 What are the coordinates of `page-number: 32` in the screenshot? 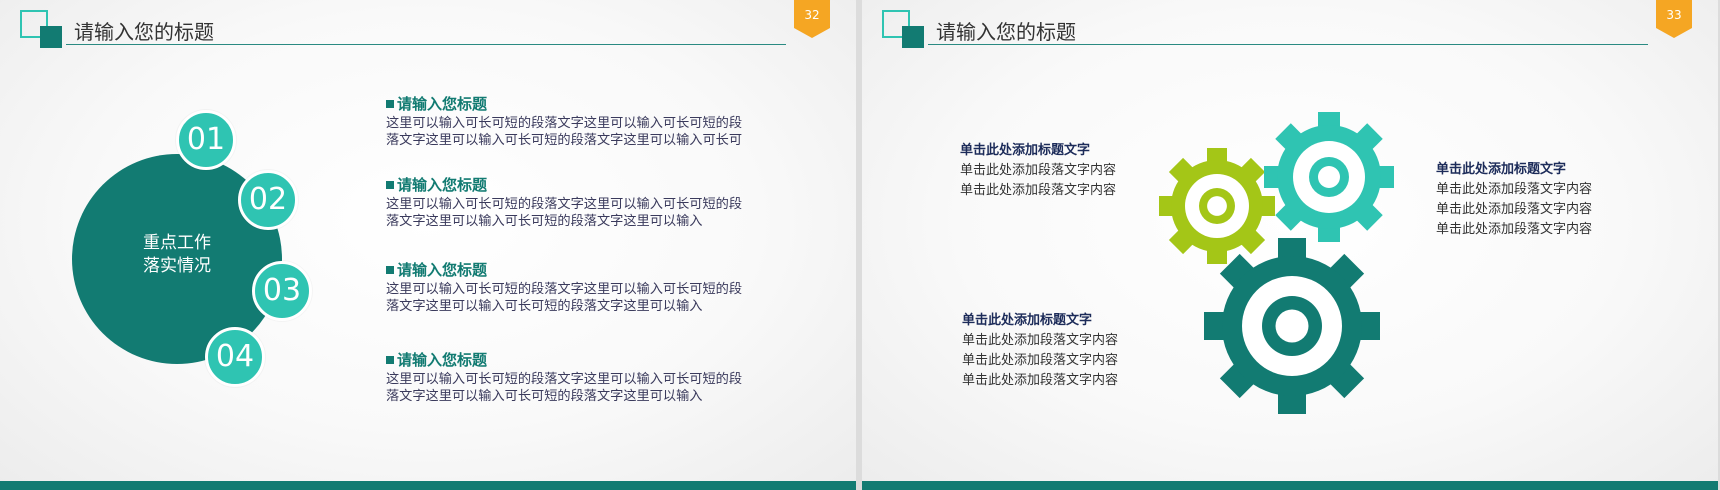 It's located at (812, 15).